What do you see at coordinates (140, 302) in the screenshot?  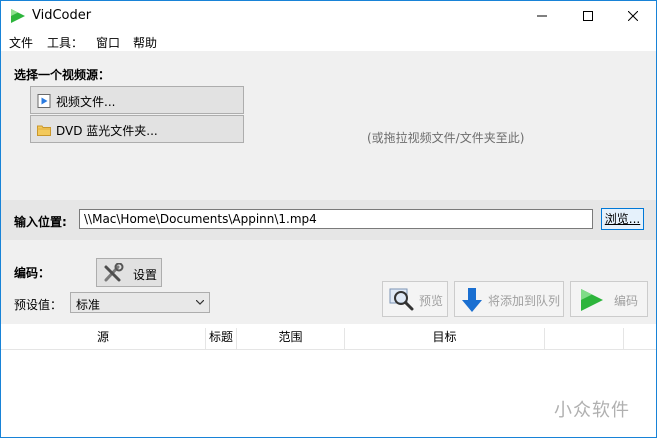 I see `preset-select: 标准` at bounding box center [140, 302].